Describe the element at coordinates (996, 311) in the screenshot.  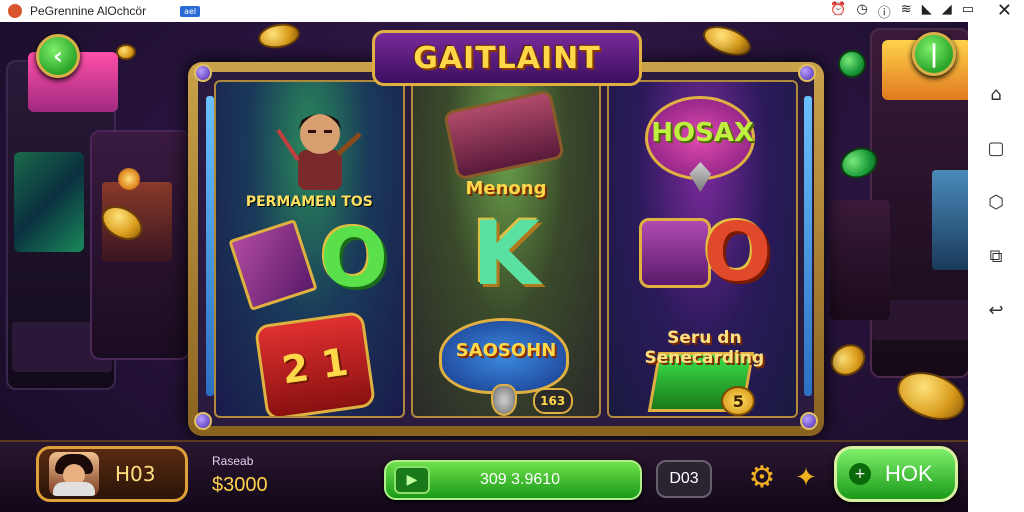
I see `back-nav-icon: ↩` at that location.